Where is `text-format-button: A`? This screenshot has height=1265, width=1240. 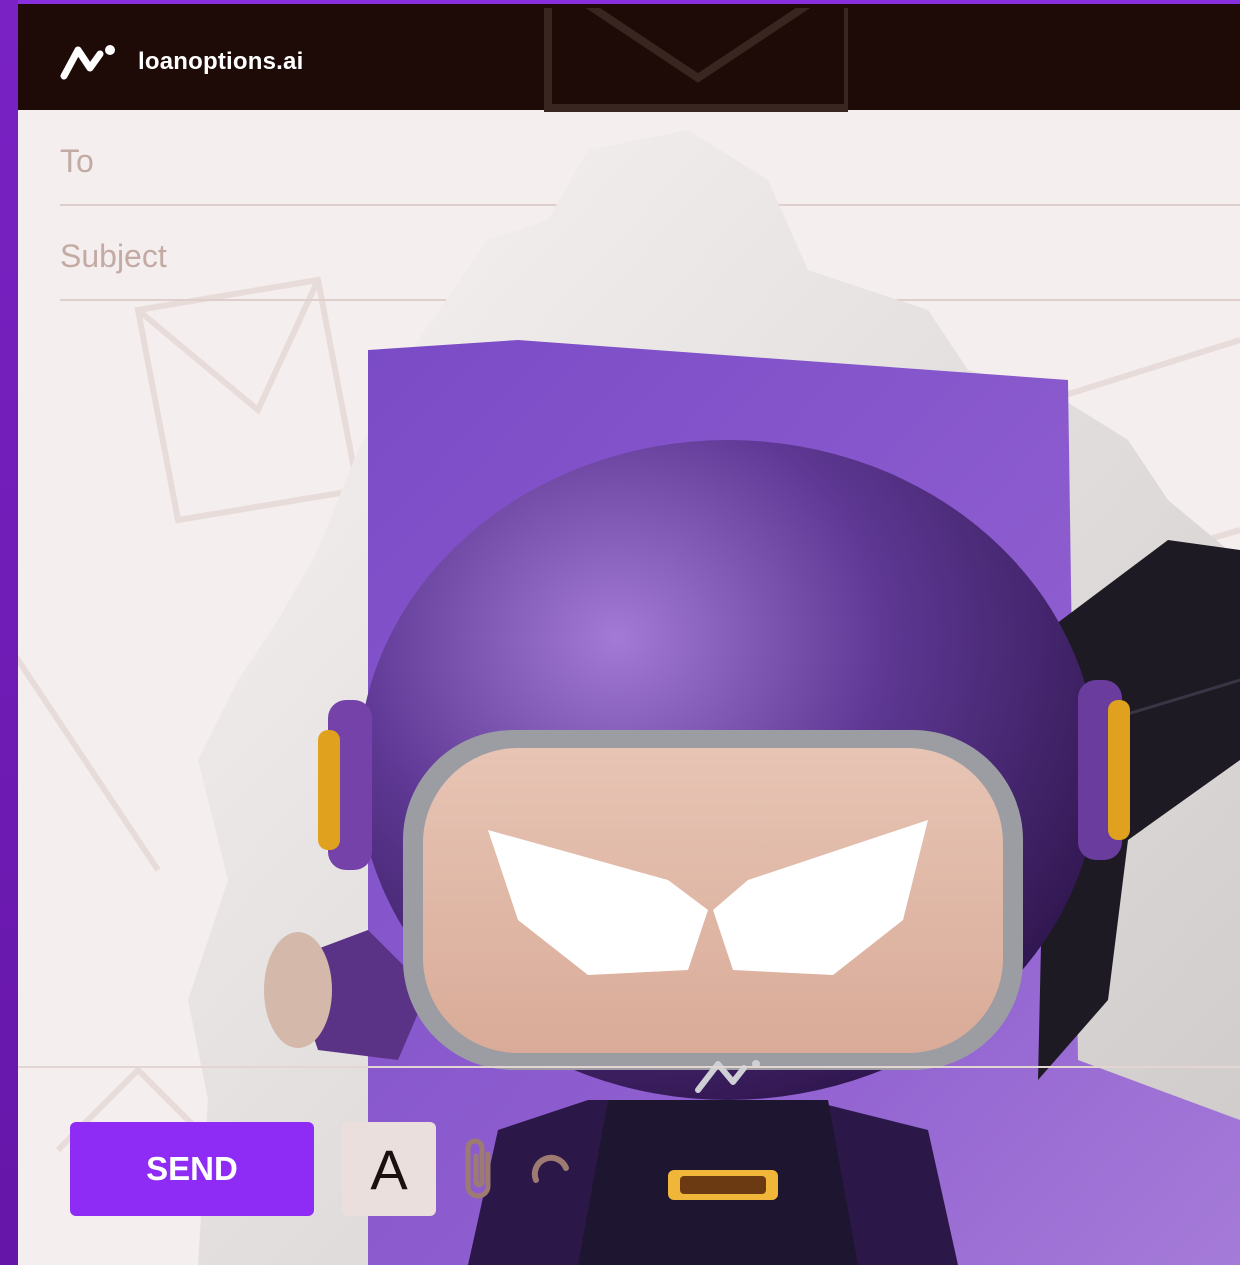
text-format-button: A is located at coordinates (389, 1169).